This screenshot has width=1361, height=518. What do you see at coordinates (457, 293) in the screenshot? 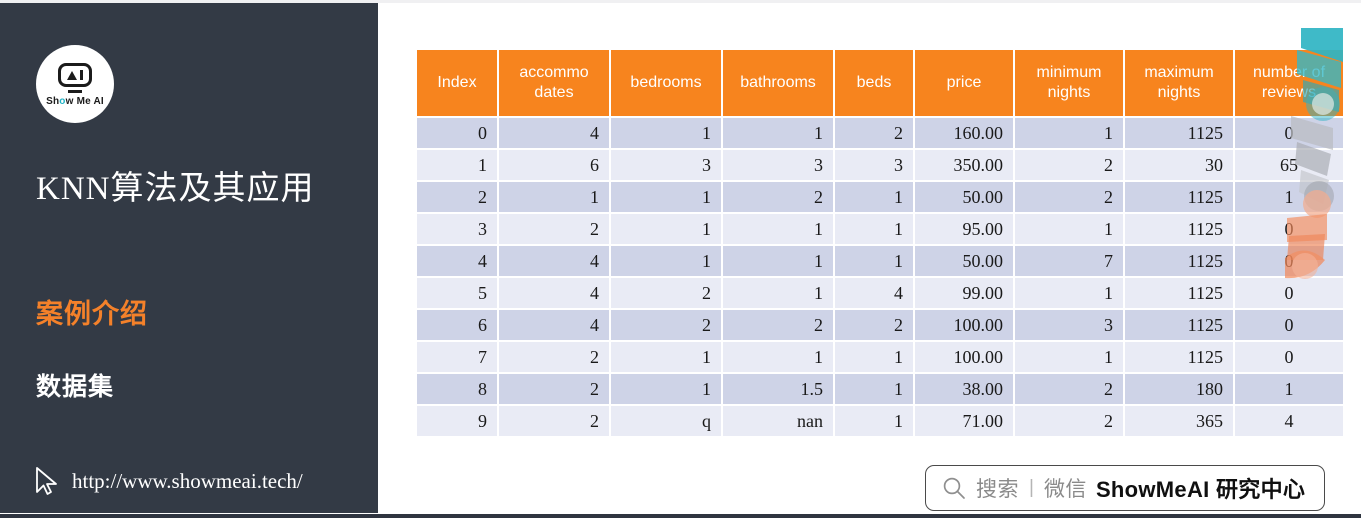
I see `cell-index: 5` at bounding box center [457, 293].